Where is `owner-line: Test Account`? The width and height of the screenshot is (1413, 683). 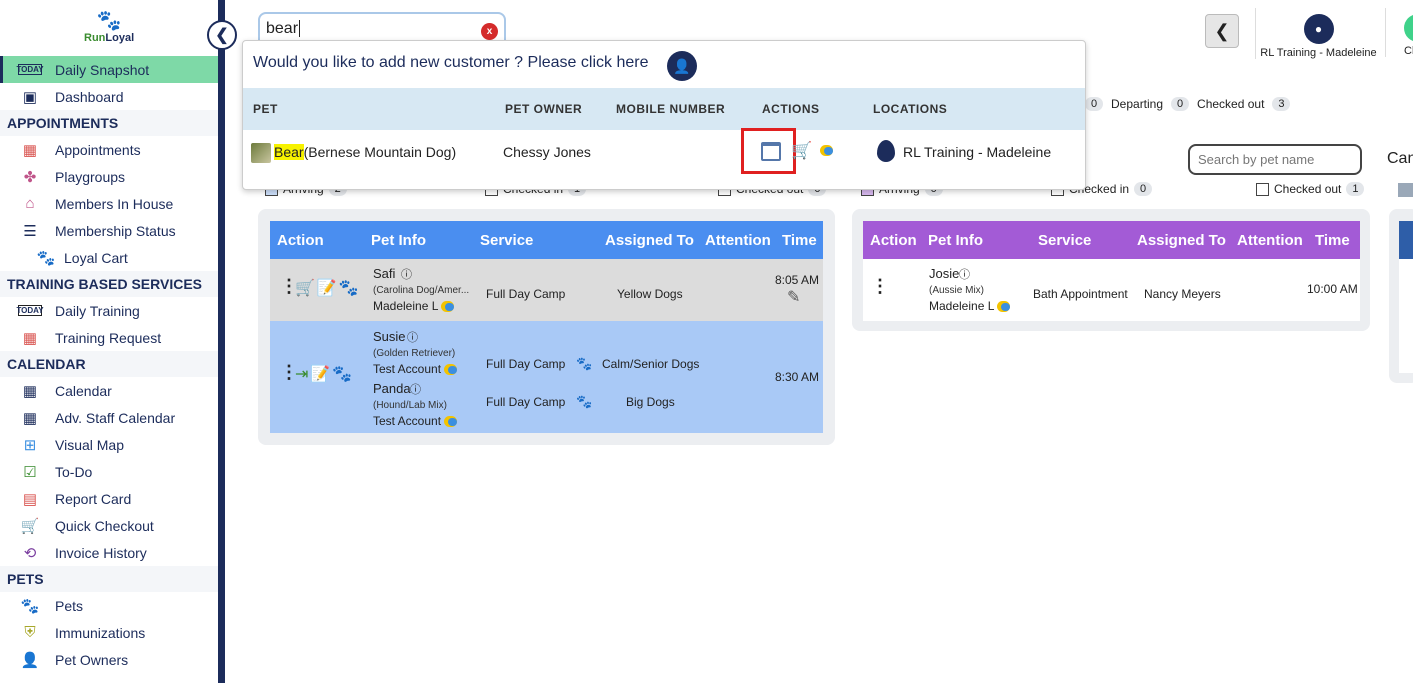 owner-line: Test Account is located at coordinates (415, 369).